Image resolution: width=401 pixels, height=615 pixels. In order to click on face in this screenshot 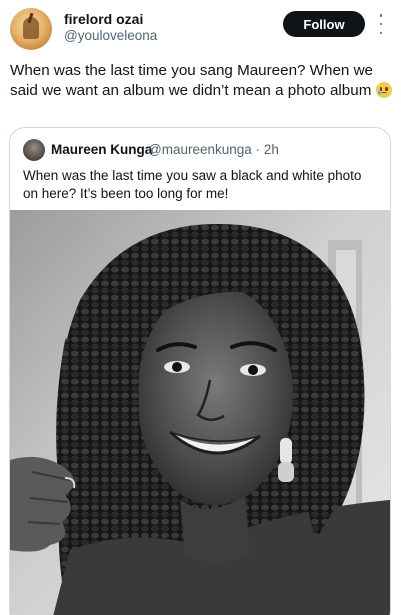, I will do `click(215, 395)`.